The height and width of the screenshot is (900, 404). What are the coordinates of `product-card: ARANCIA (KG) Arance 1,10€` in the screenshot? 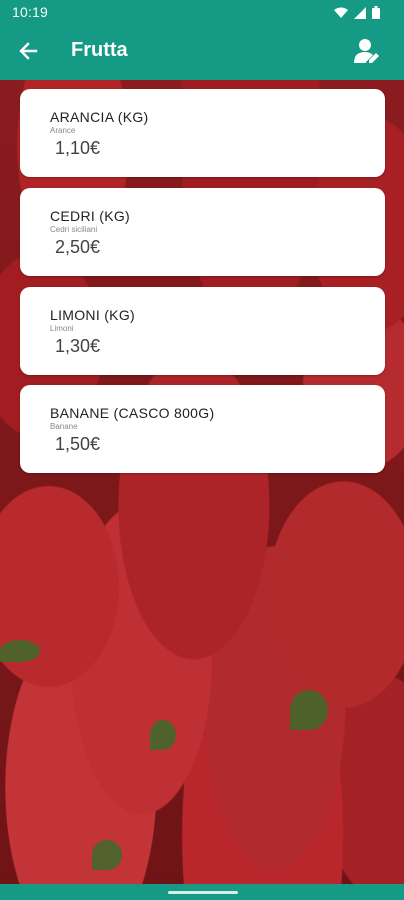 It's located at (202, 133).